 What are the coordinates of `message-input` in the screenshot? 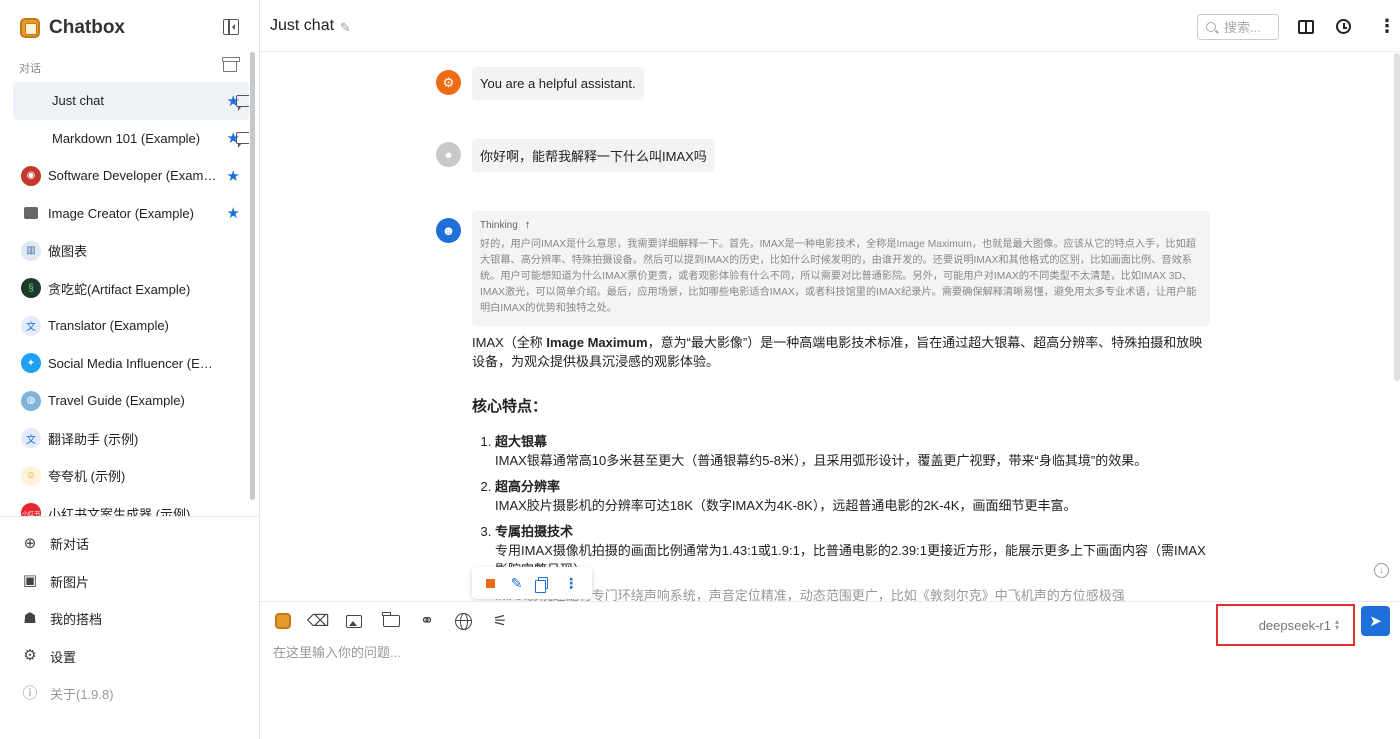 It's located at (828, 682).